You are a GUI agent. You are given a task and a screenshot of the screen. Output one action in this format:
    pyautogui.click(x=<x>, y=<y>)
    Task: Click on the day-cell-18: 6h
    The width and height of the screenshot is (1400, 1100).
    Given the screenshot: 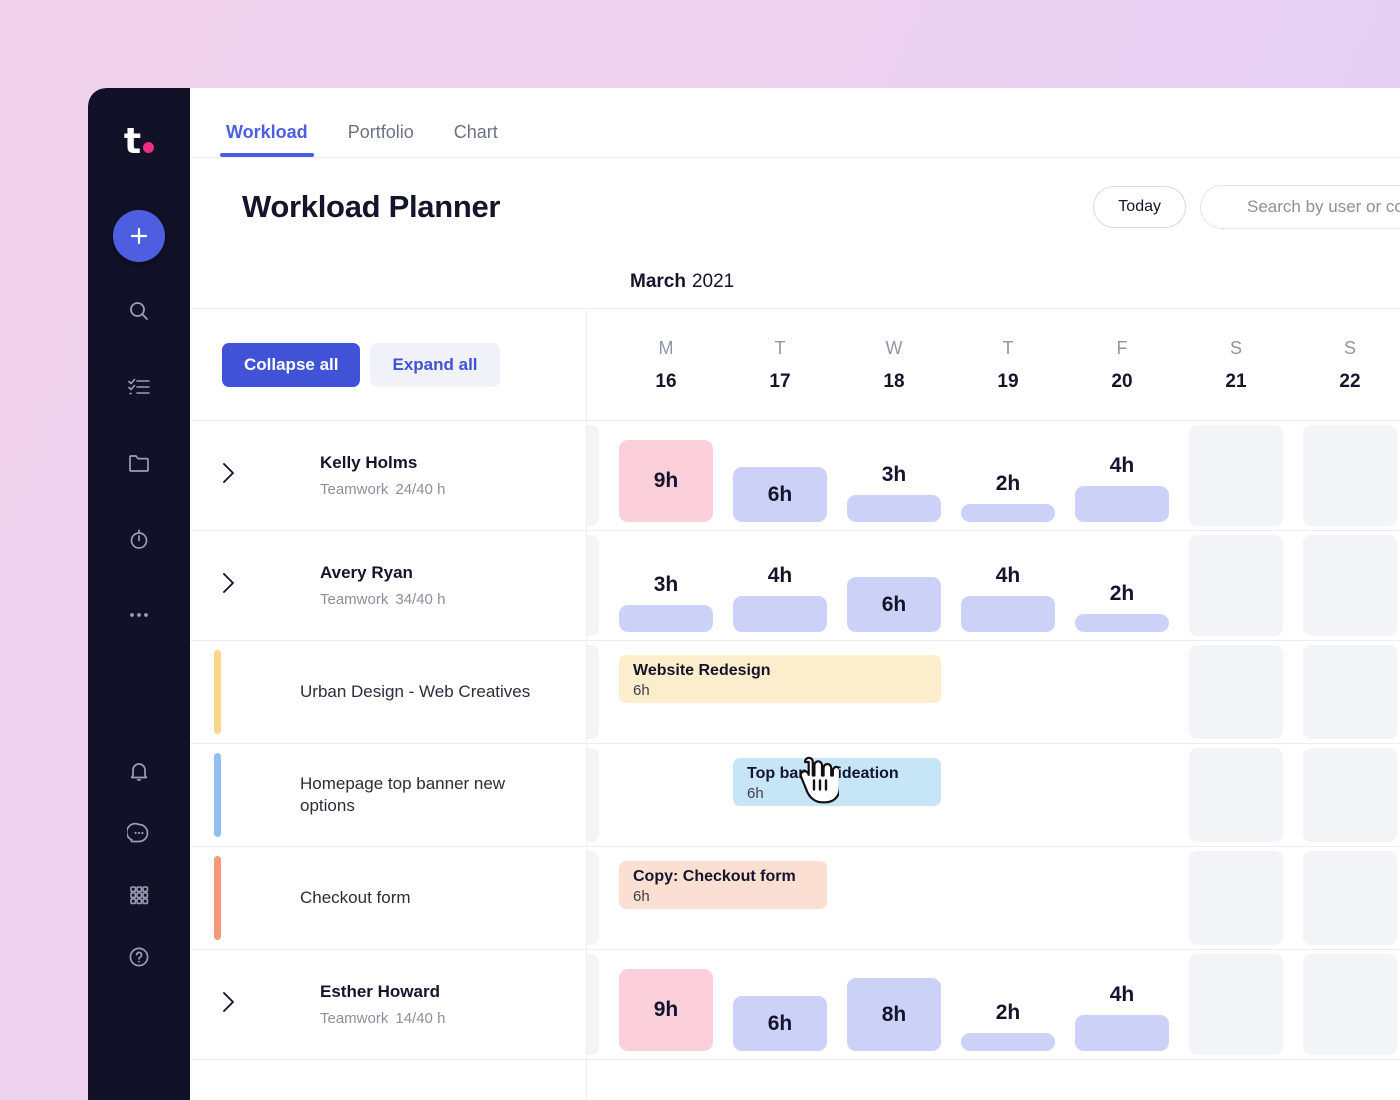 What is the action you would take?
    pyautogui.click(x=894, y=585)
    